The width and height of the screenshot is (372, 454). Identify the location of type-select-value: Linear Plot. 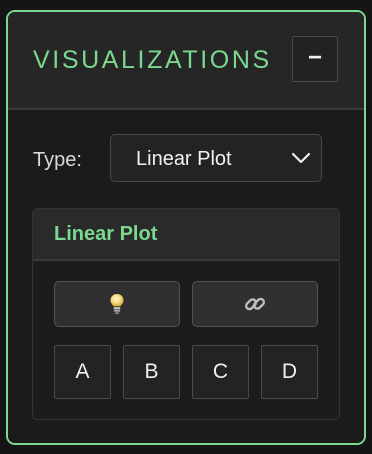
(184, 159).